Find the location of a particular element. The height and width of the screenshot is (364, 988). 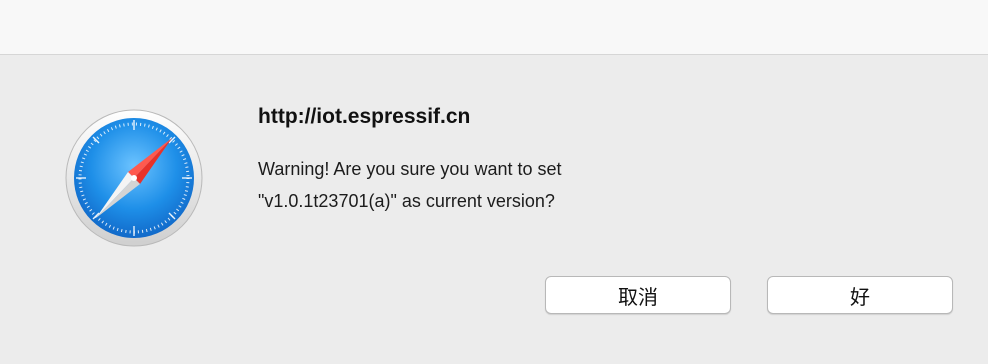

cancel-button: 取消 is located at coordinates (638, 295).